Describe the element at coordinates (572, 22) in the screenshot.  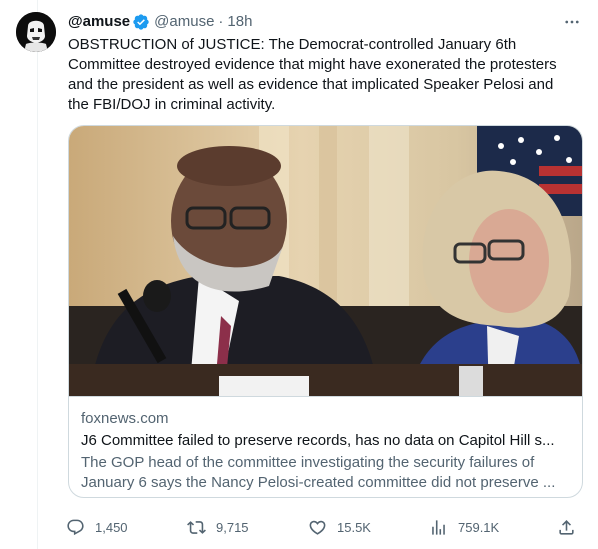
I see `more-icon` at that location.